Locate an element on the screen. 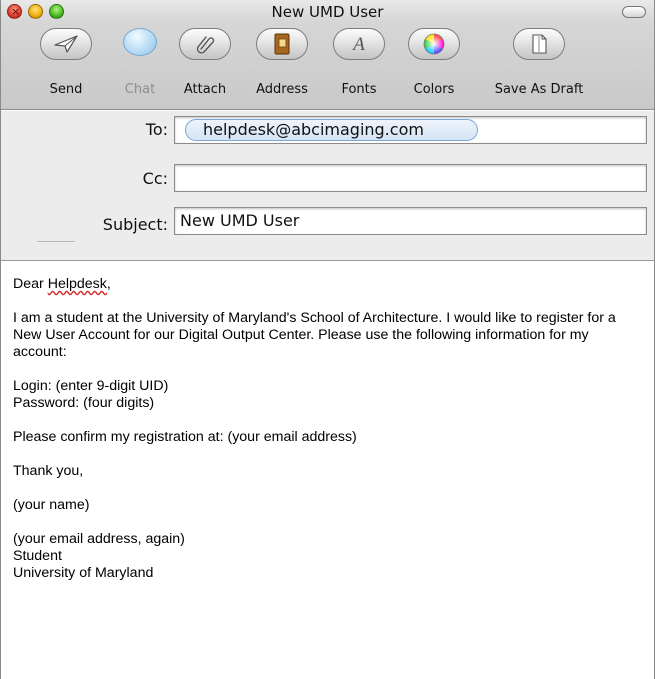 The height and width of the screenshot is (679, 657). font-a-icon: A is located at coordinates (358, 44).